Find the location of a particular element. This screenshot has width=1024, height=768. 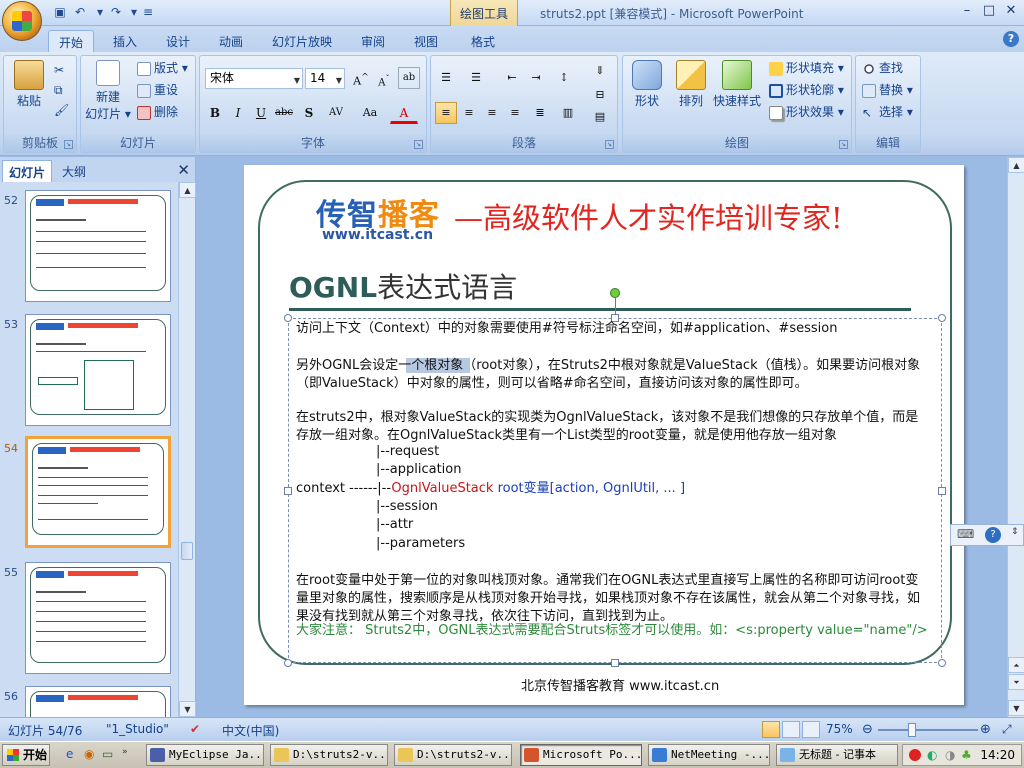

zoom-in-icon: ⊕ is located at coordinates (985, 729).